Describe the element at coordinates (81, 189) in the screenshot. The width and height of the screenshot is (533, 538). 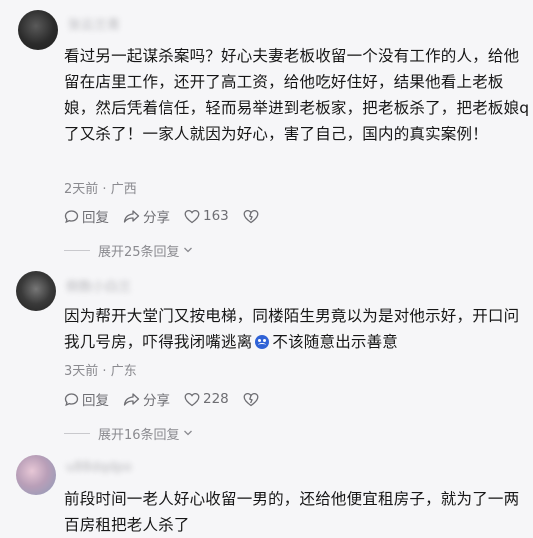
I see `comment-time: 2天前` at that location.